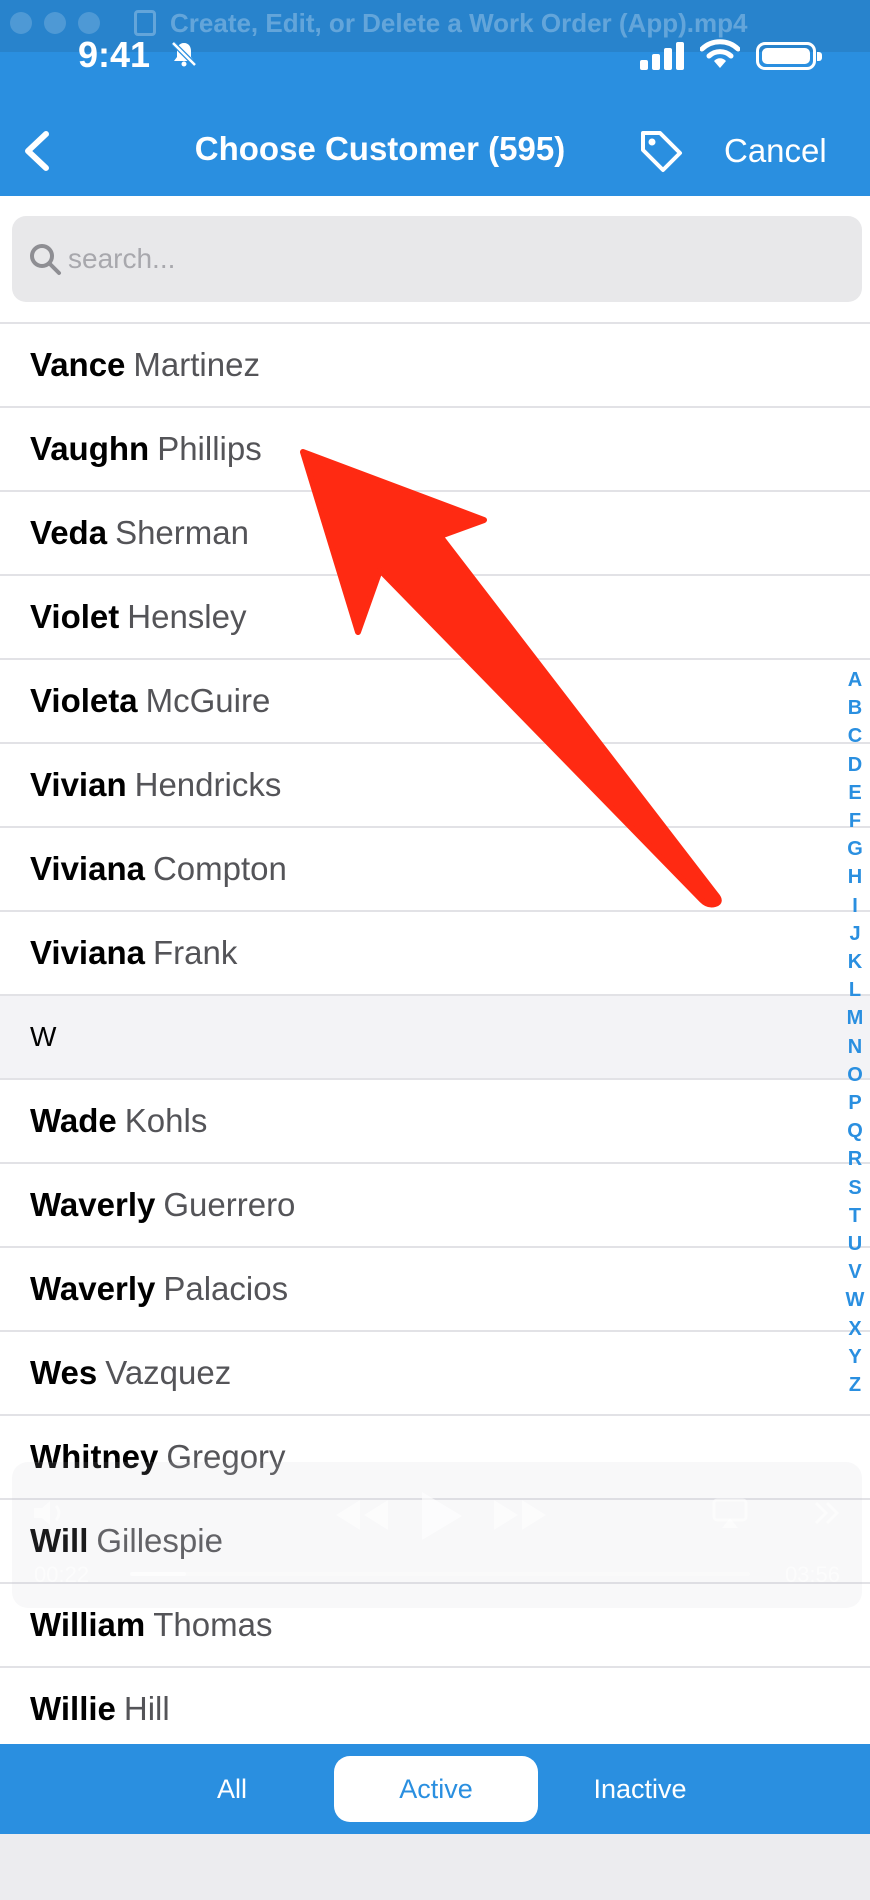 The image size is (870, 1900). Describe the element at coordinates (196, 364) in the screenshot. I see `customer-last-name: Martinez` at that location.